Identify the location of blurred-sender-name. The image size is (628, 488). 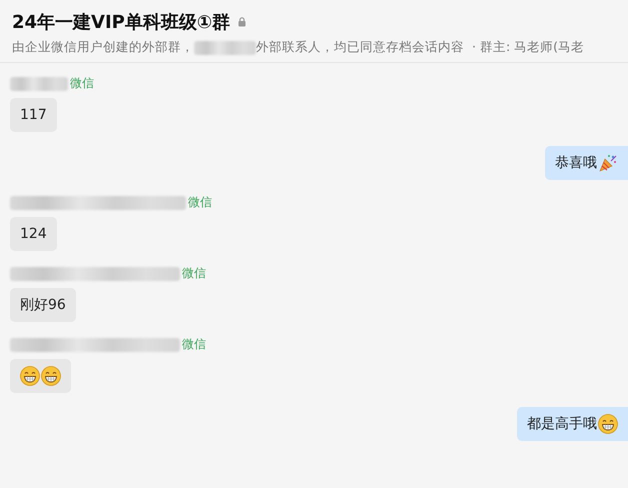
(39, 83).